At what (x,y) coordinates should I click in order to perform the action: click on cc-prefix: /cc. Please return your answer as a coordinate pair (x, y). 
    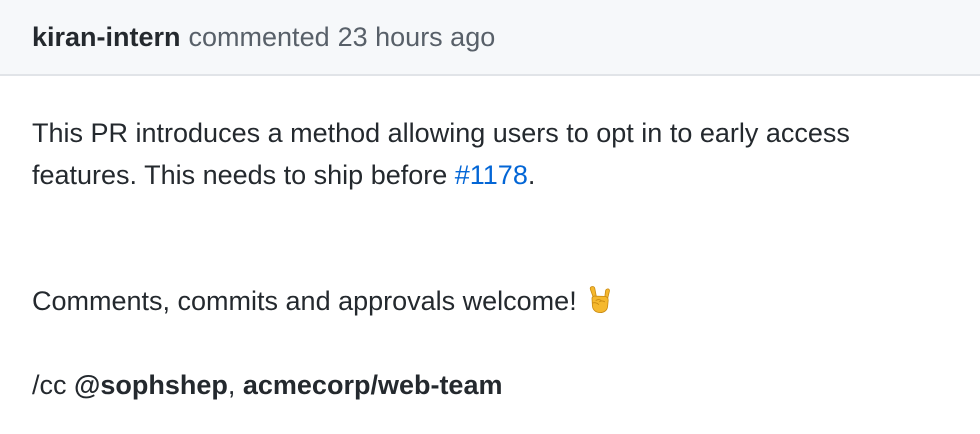
    Looking at the image, I should click on (53, 385).